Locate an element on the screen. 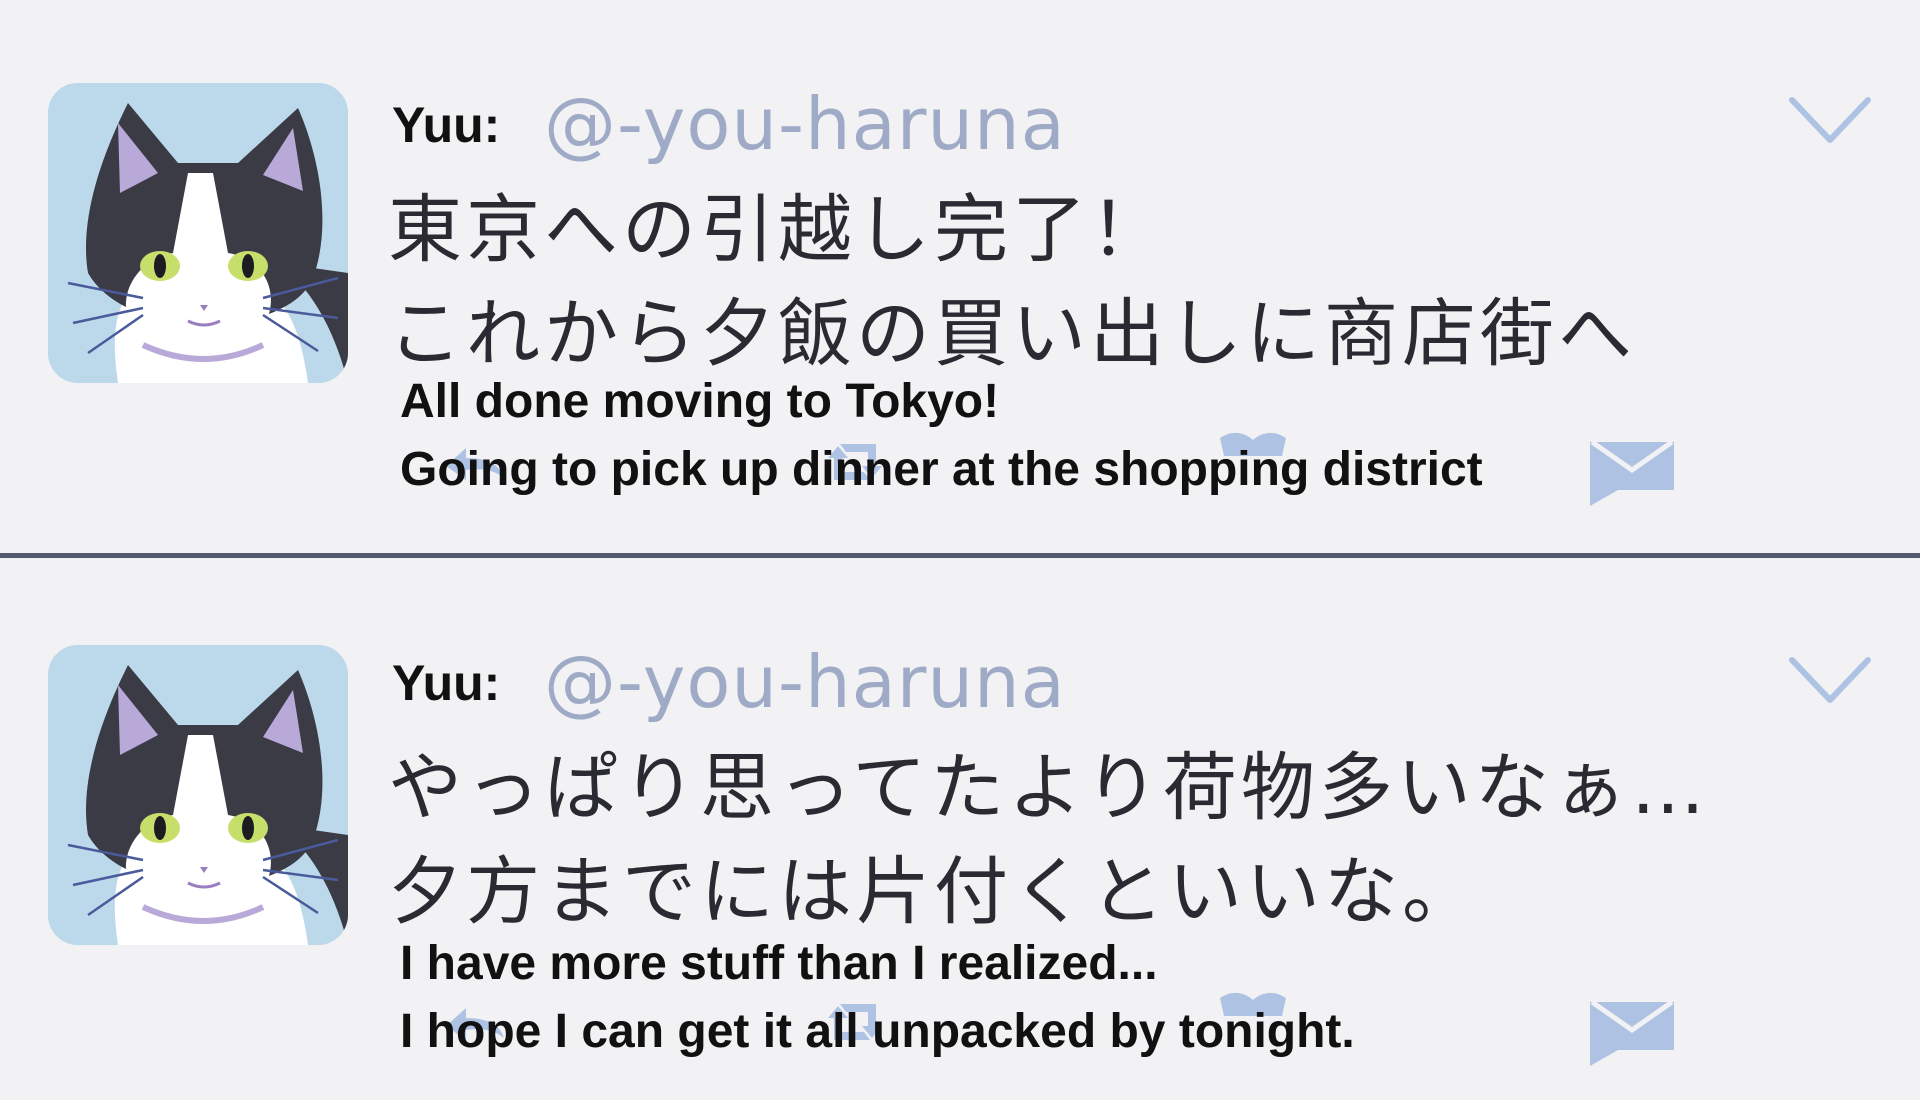  subtitle-line: All done moving to Tokyo! is located at coordinates (700, 401).